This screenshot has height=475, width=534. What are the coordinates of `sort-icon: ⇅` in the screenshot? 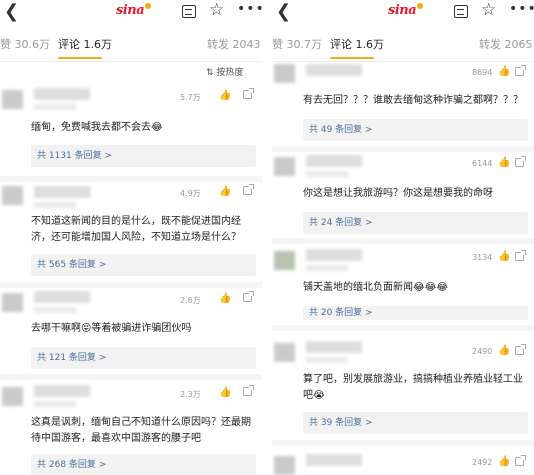 It's located at (211, 73).